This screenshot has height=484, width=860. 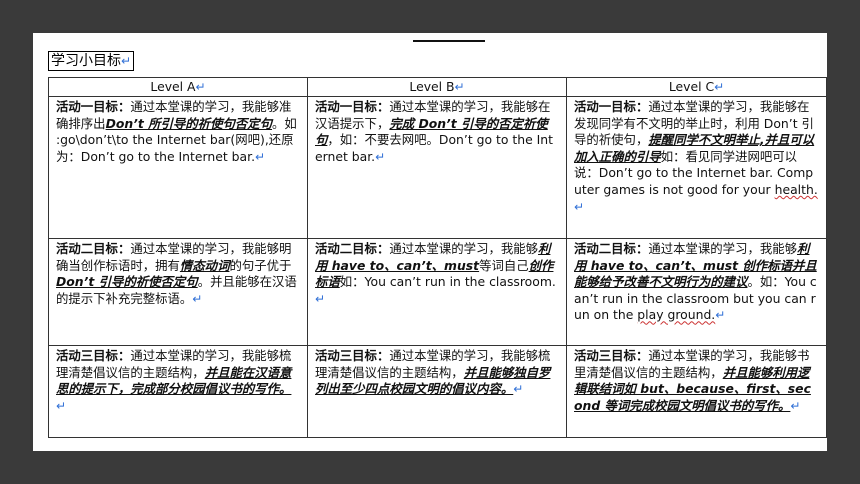 What do you see at coordinates (696, 87) in the screenshot?
I see `column-header-level-c: Level C↵` at bounding box center [696, 87].